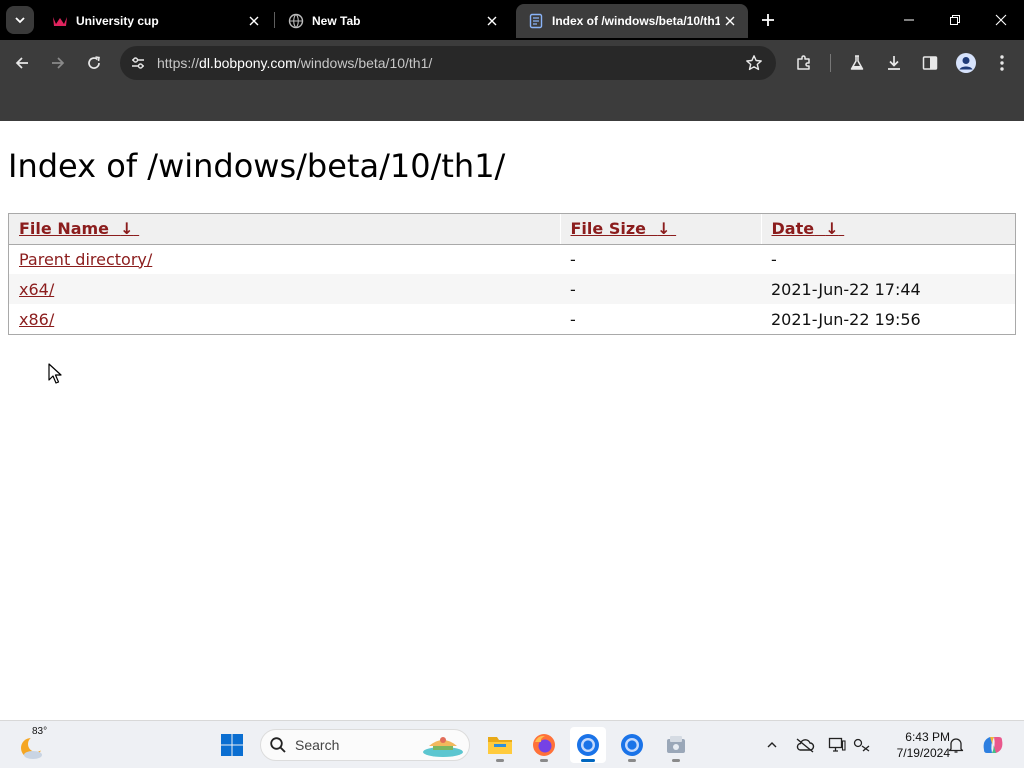 The width and height of the screenshot is (1024, 768). Describe the element at coordinates (888, 289) in the screenshot. I see `date-cell: 2021-Jun-22 17:44` at that location.